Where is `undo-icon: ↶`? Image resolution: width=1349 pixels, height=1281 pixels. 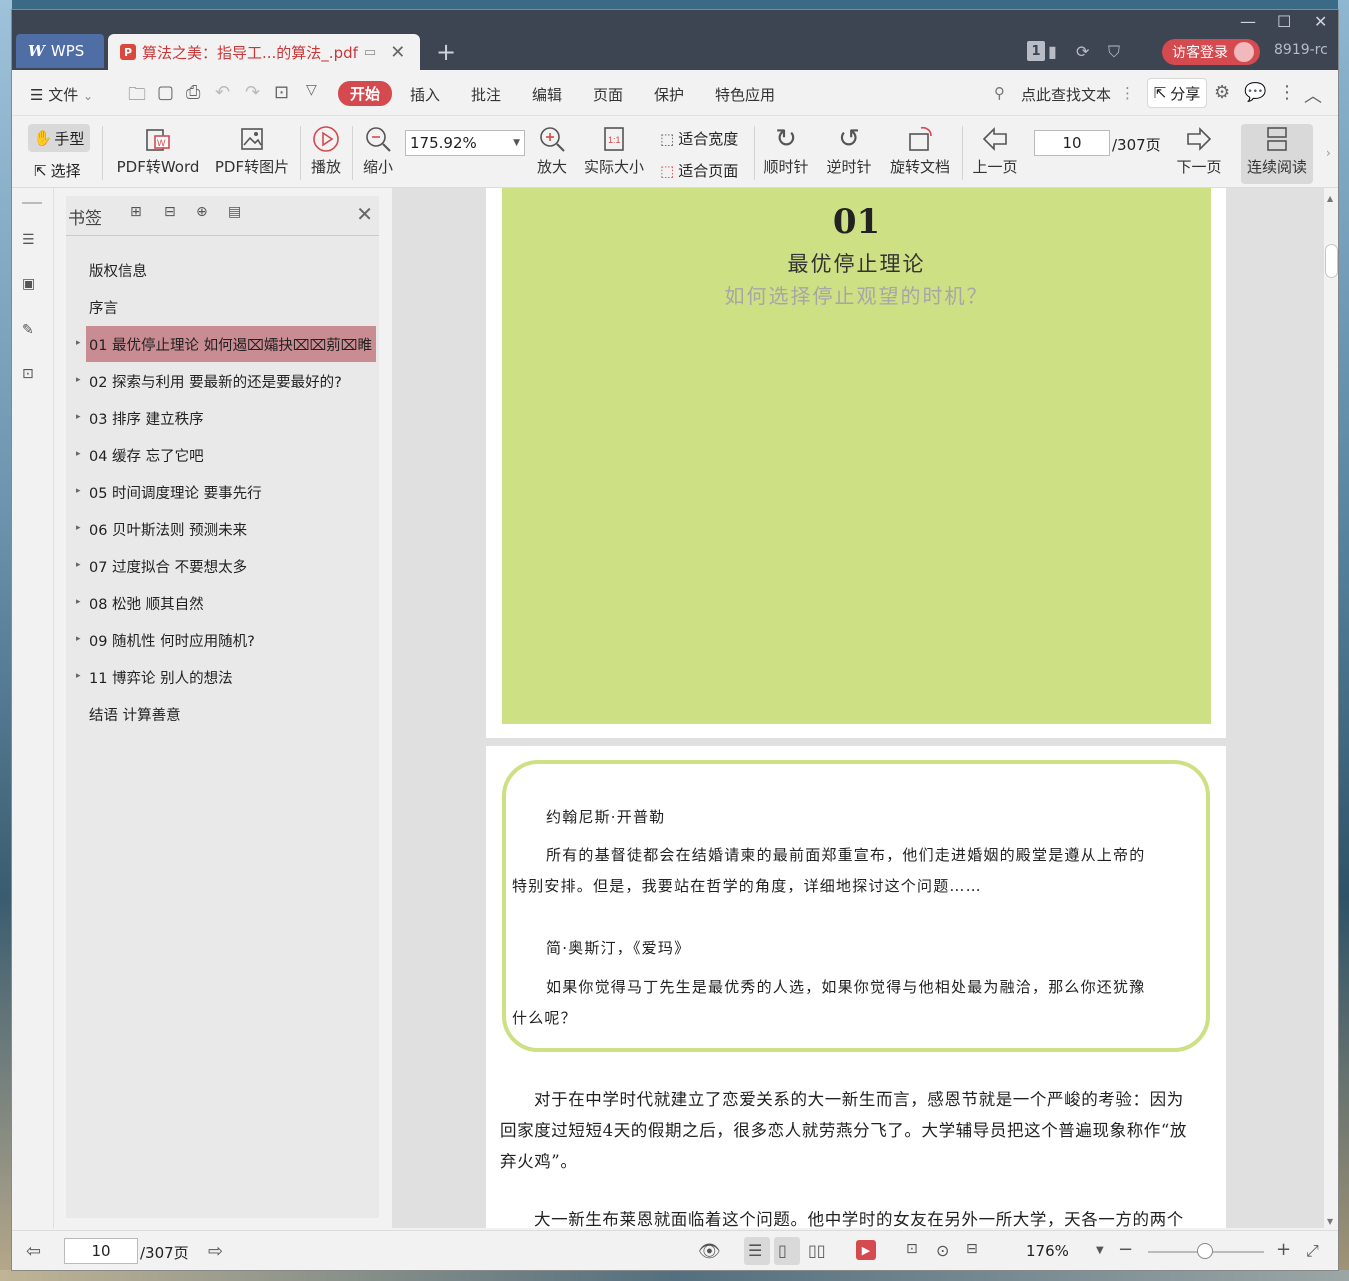
undo-icon: ↶ is located at coordinates (222, 92).